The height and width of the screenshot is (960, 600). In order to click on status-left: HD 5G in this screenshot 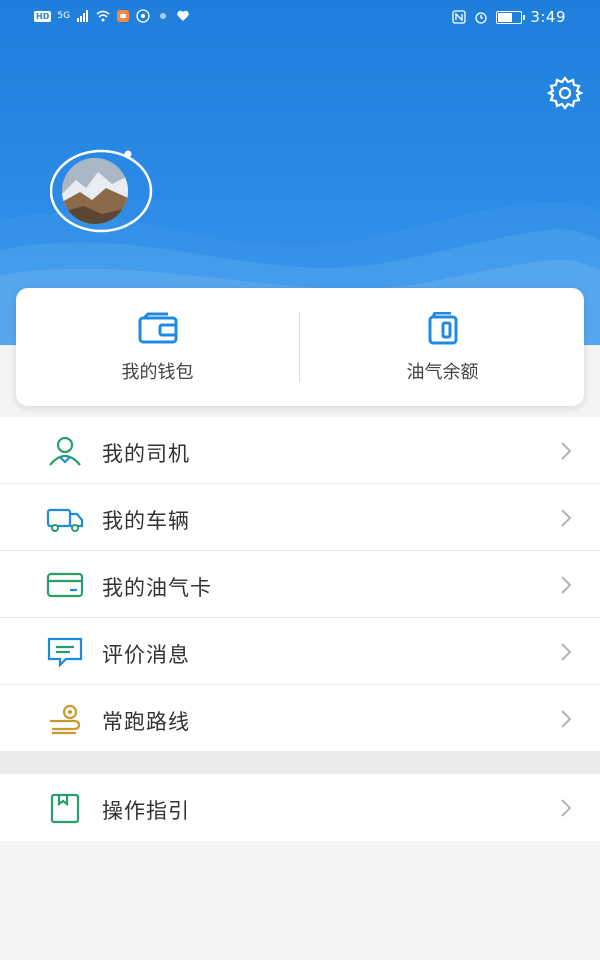, I will do `click(112, 16)`.